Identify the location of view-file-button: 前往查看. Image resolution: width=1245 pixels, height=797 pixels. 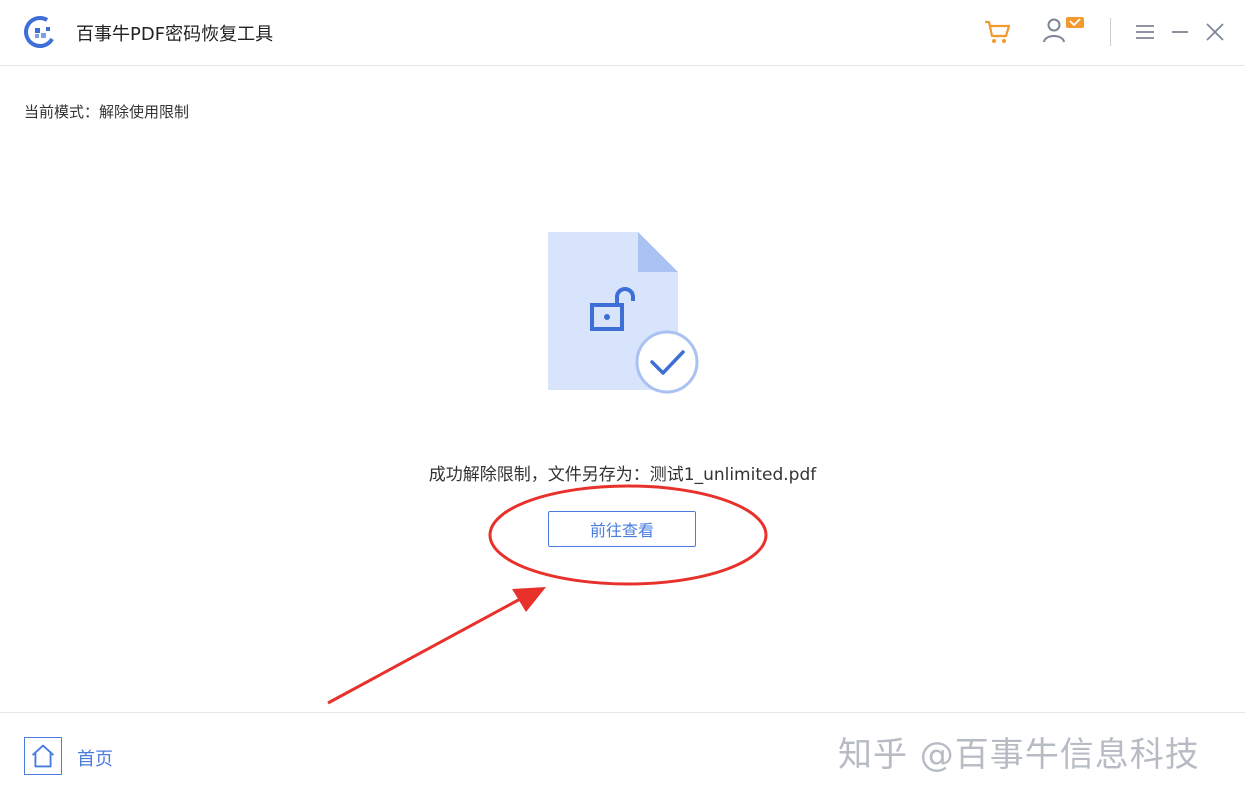
(622, 529).